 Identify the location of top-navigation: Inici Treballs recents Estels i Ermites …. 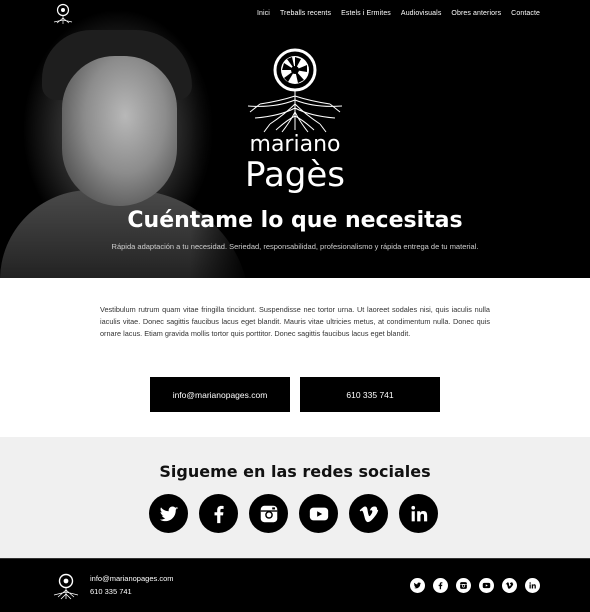
(295, 14).